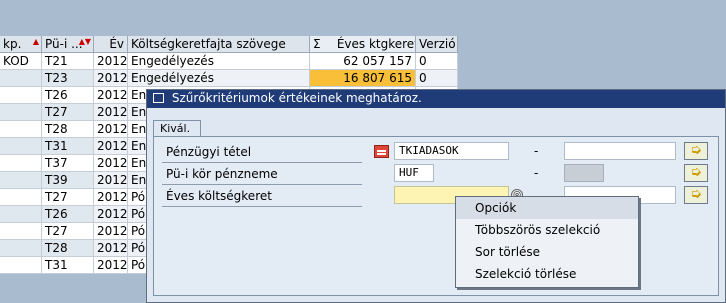 This screenshot has width=726, height=303. I want to click on column-header-kp: kp. ▲, so click(21, 44).